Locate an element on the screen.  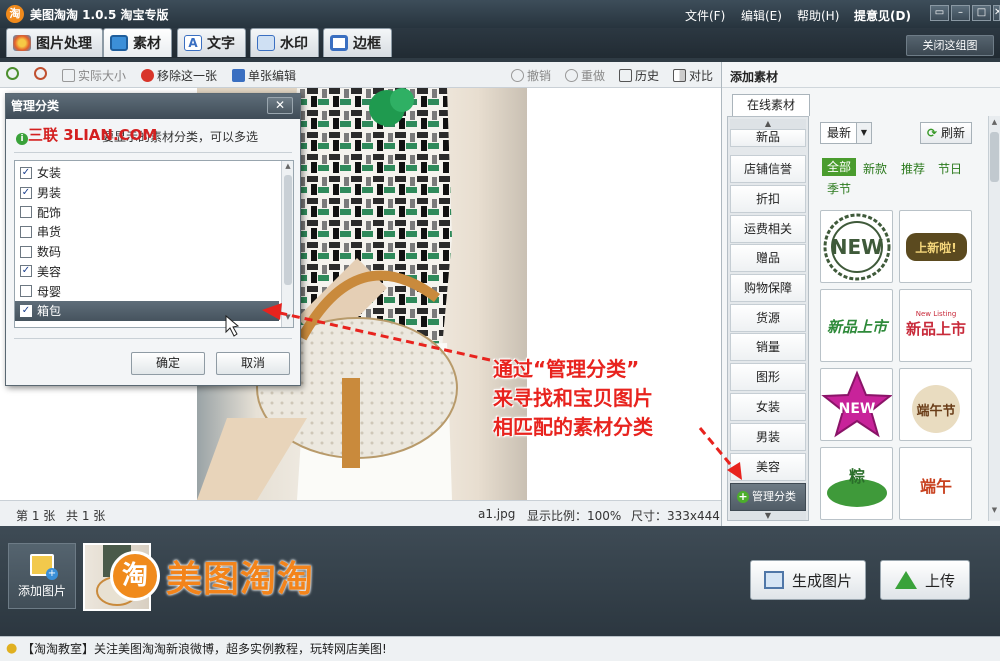
annotation-arrows is located at coordinates (483, 391).